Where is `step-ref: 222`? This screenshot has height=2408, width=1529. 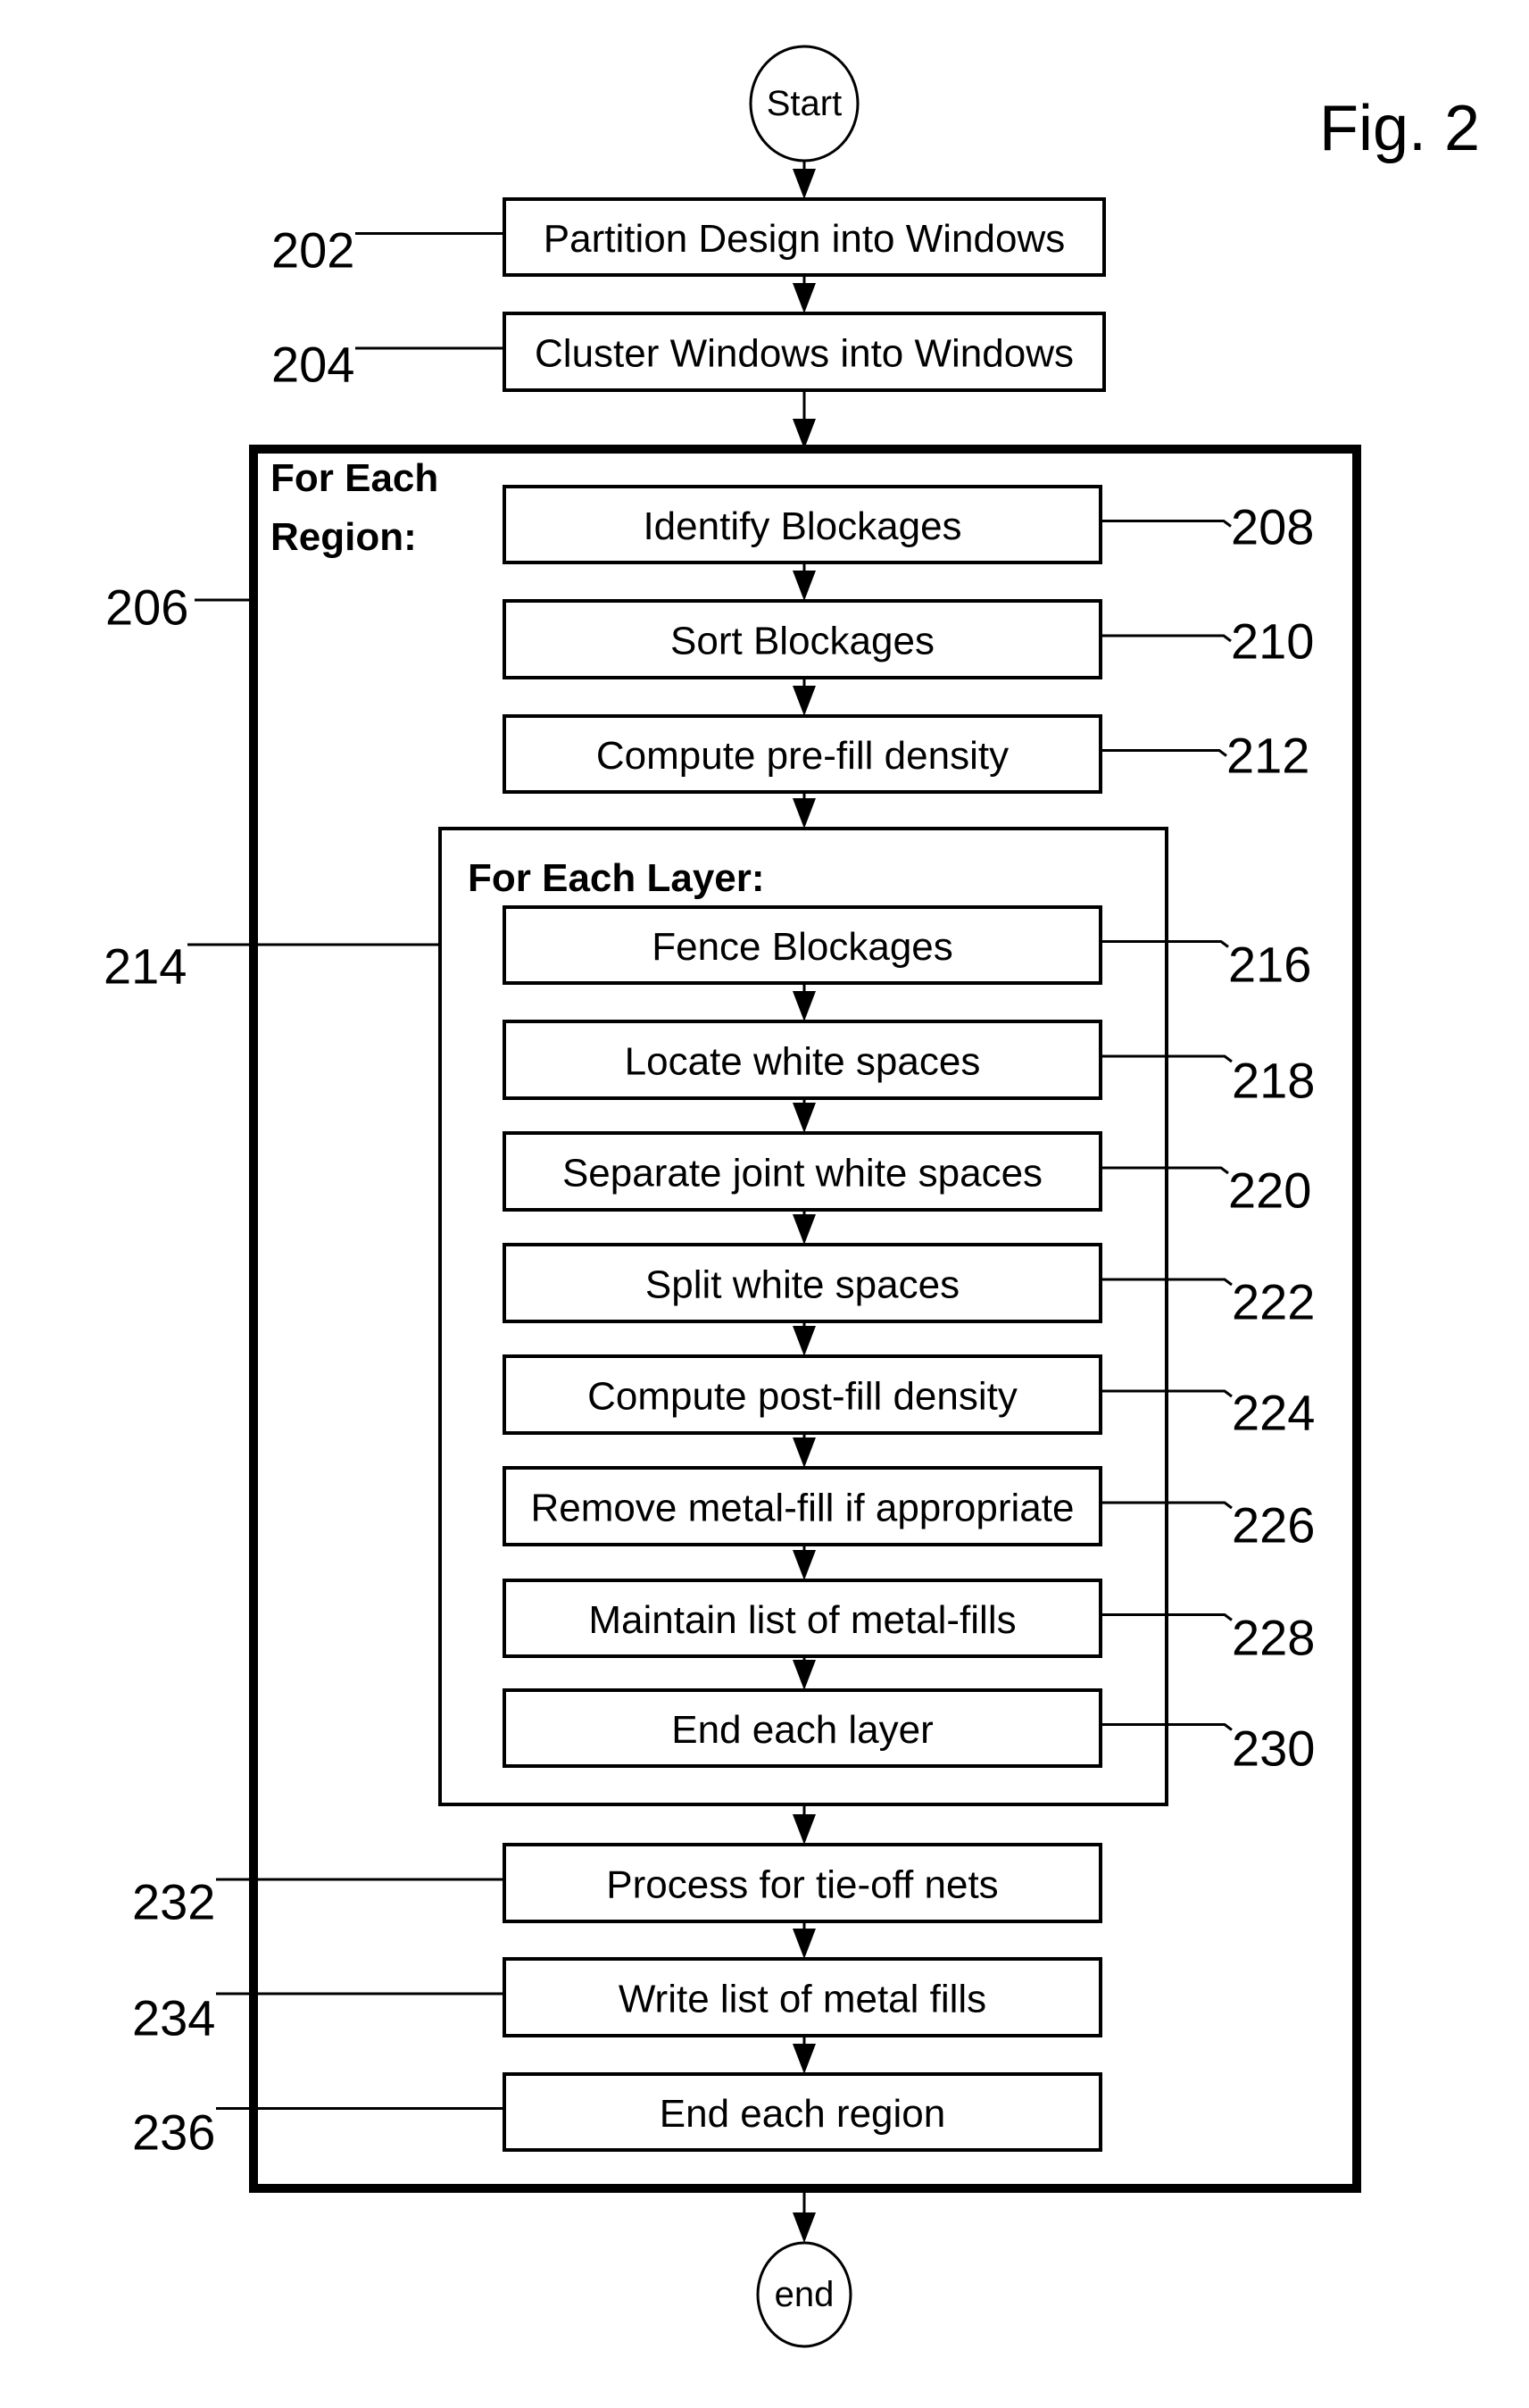
step-ref: 222 is located at coordinates (1274, 1302).